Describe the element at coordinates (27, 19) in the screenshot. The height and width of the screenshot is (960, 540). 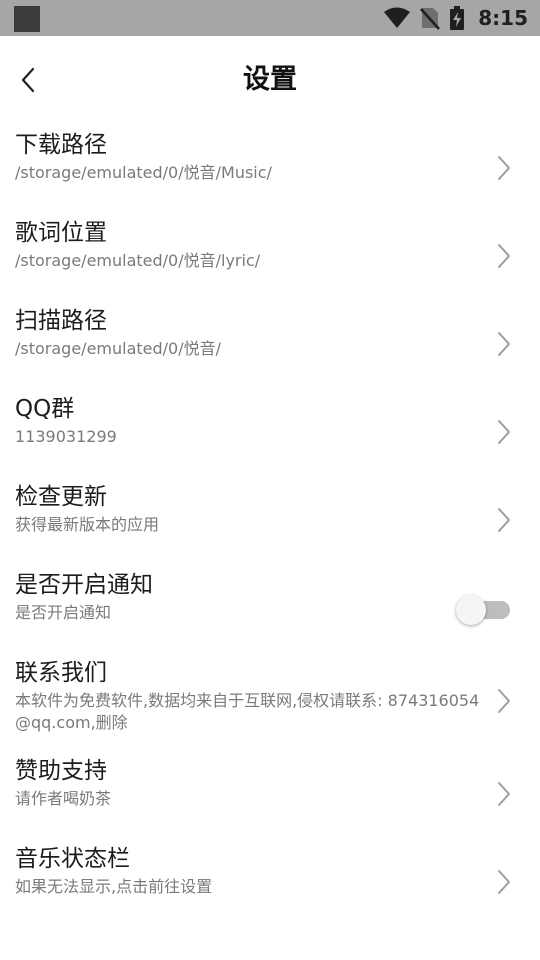
I see `app-notification-icon` at that location.